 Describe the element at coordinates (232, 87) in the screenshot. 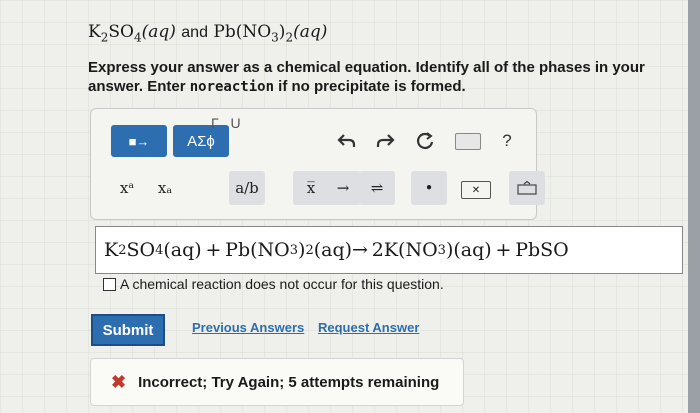

I see `noreaction-code: noreaction` at that location.